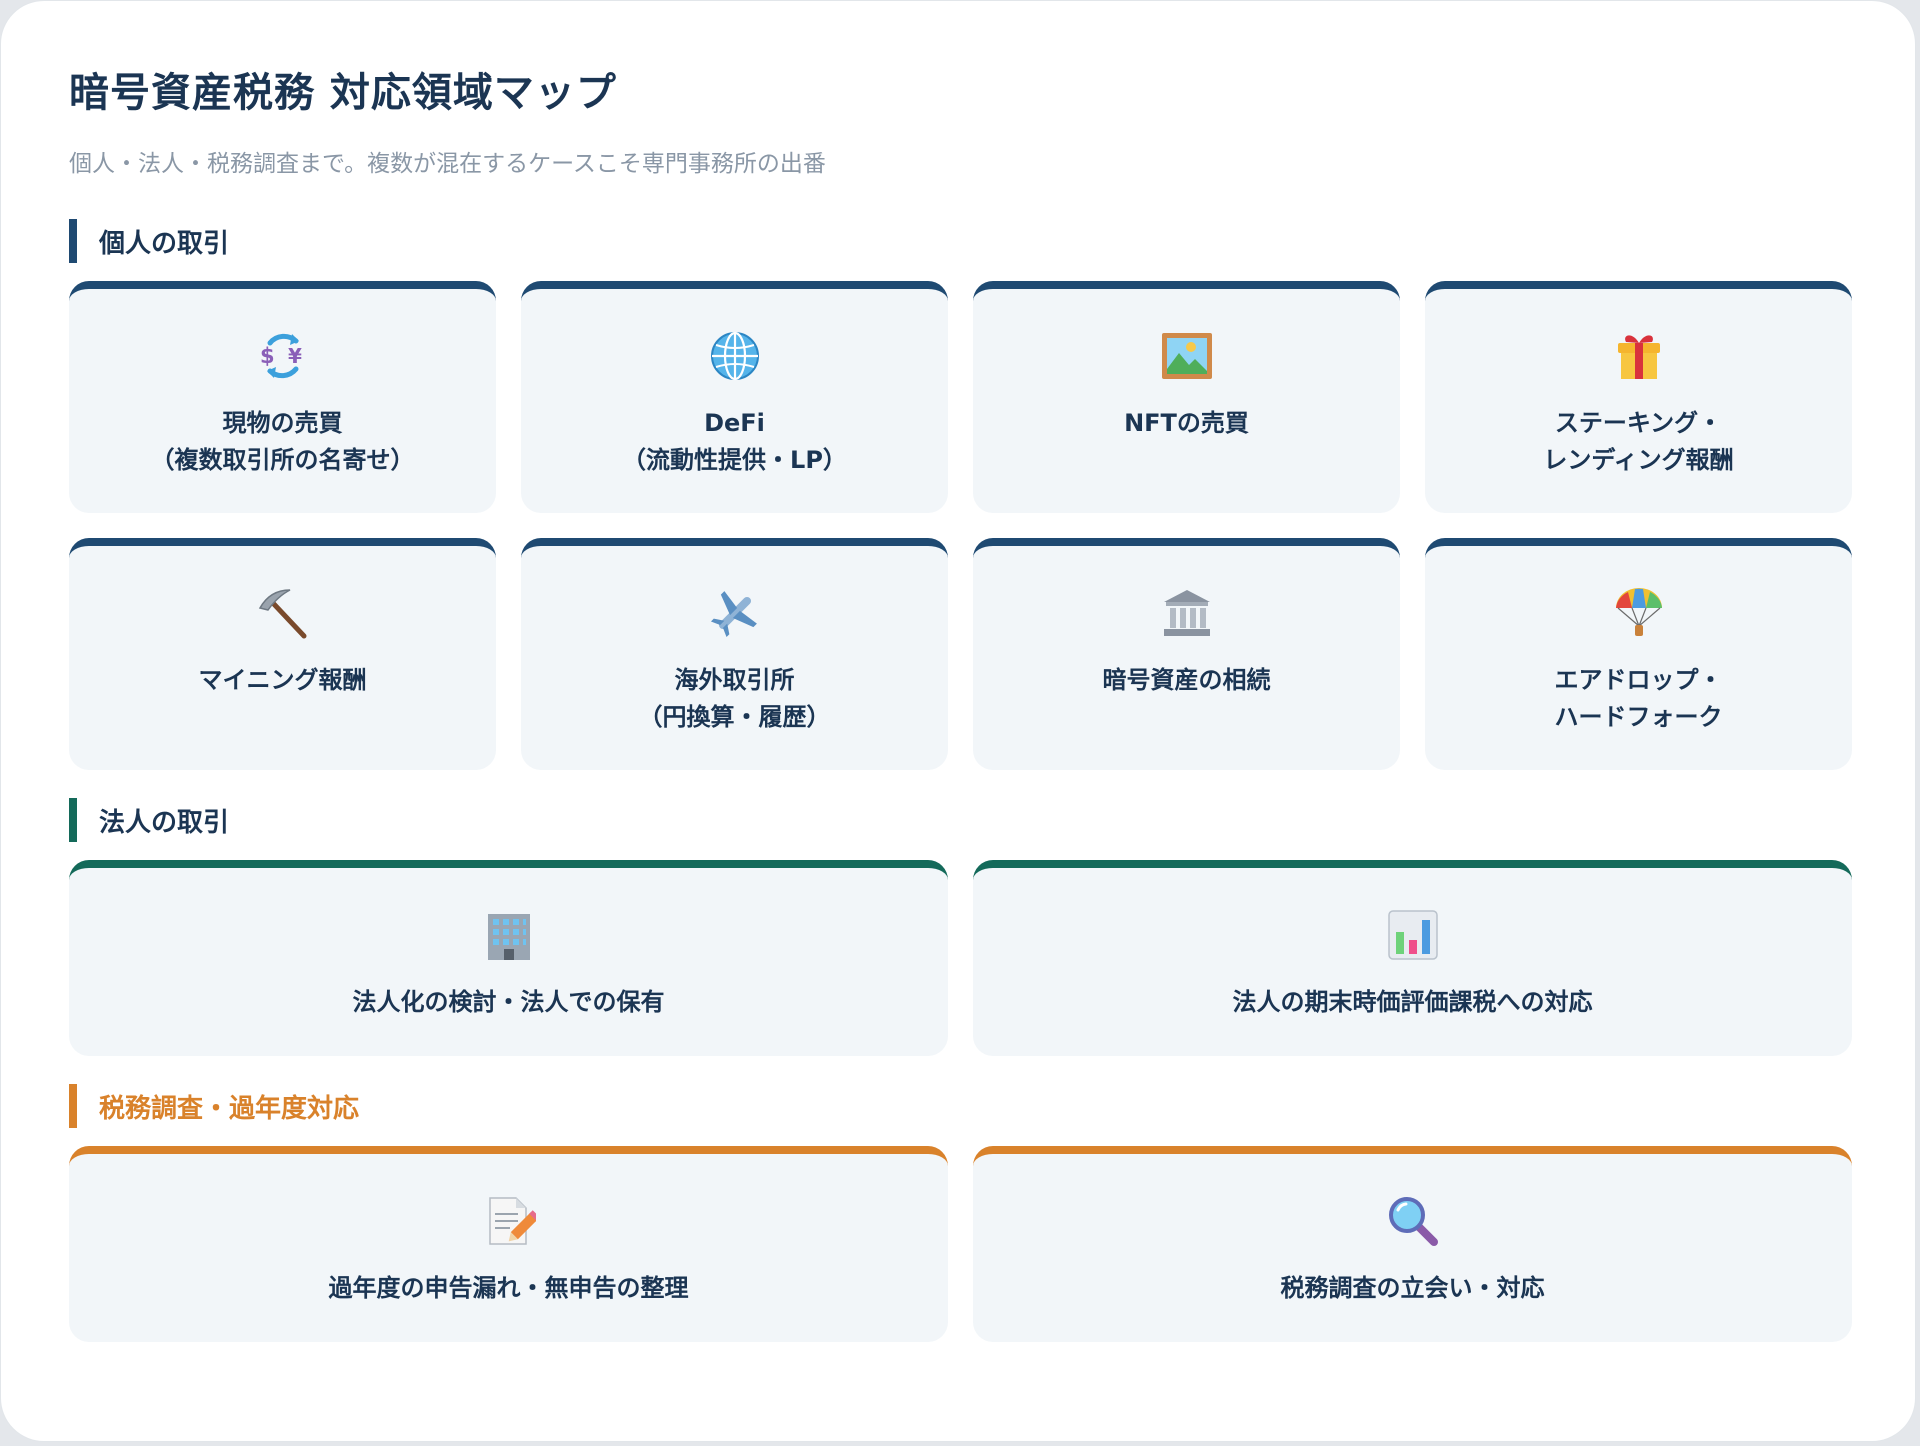 Image resolution: width=1920 pixels, height=1446 pixels. I want to click on card-label: エアドロップ・ ハードフォーク, so click(1638, 698).